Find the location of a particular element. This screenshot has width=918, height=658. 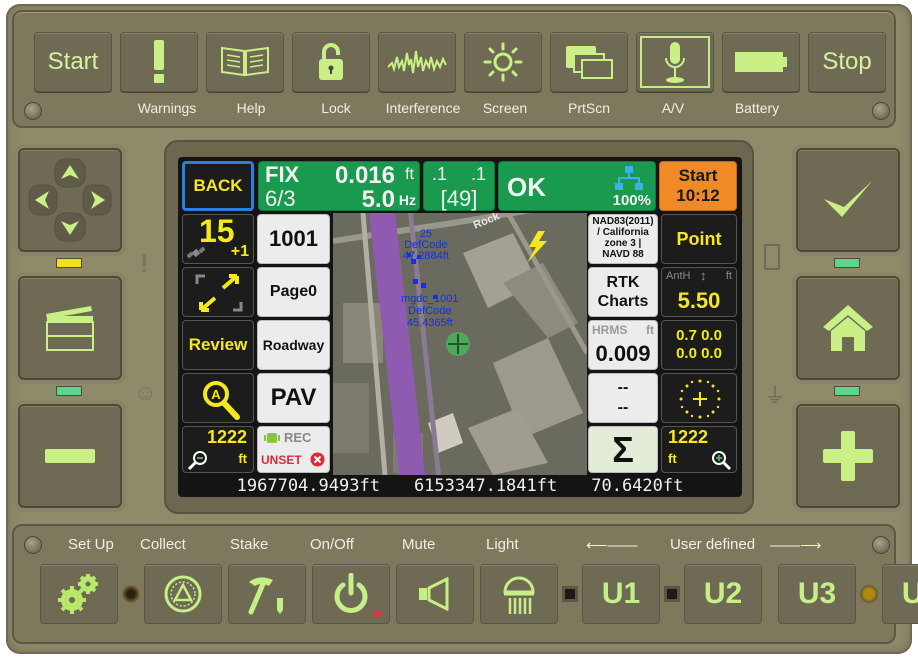

satellite-count-panel: 15 +1 is located at coordinates (218, 238).